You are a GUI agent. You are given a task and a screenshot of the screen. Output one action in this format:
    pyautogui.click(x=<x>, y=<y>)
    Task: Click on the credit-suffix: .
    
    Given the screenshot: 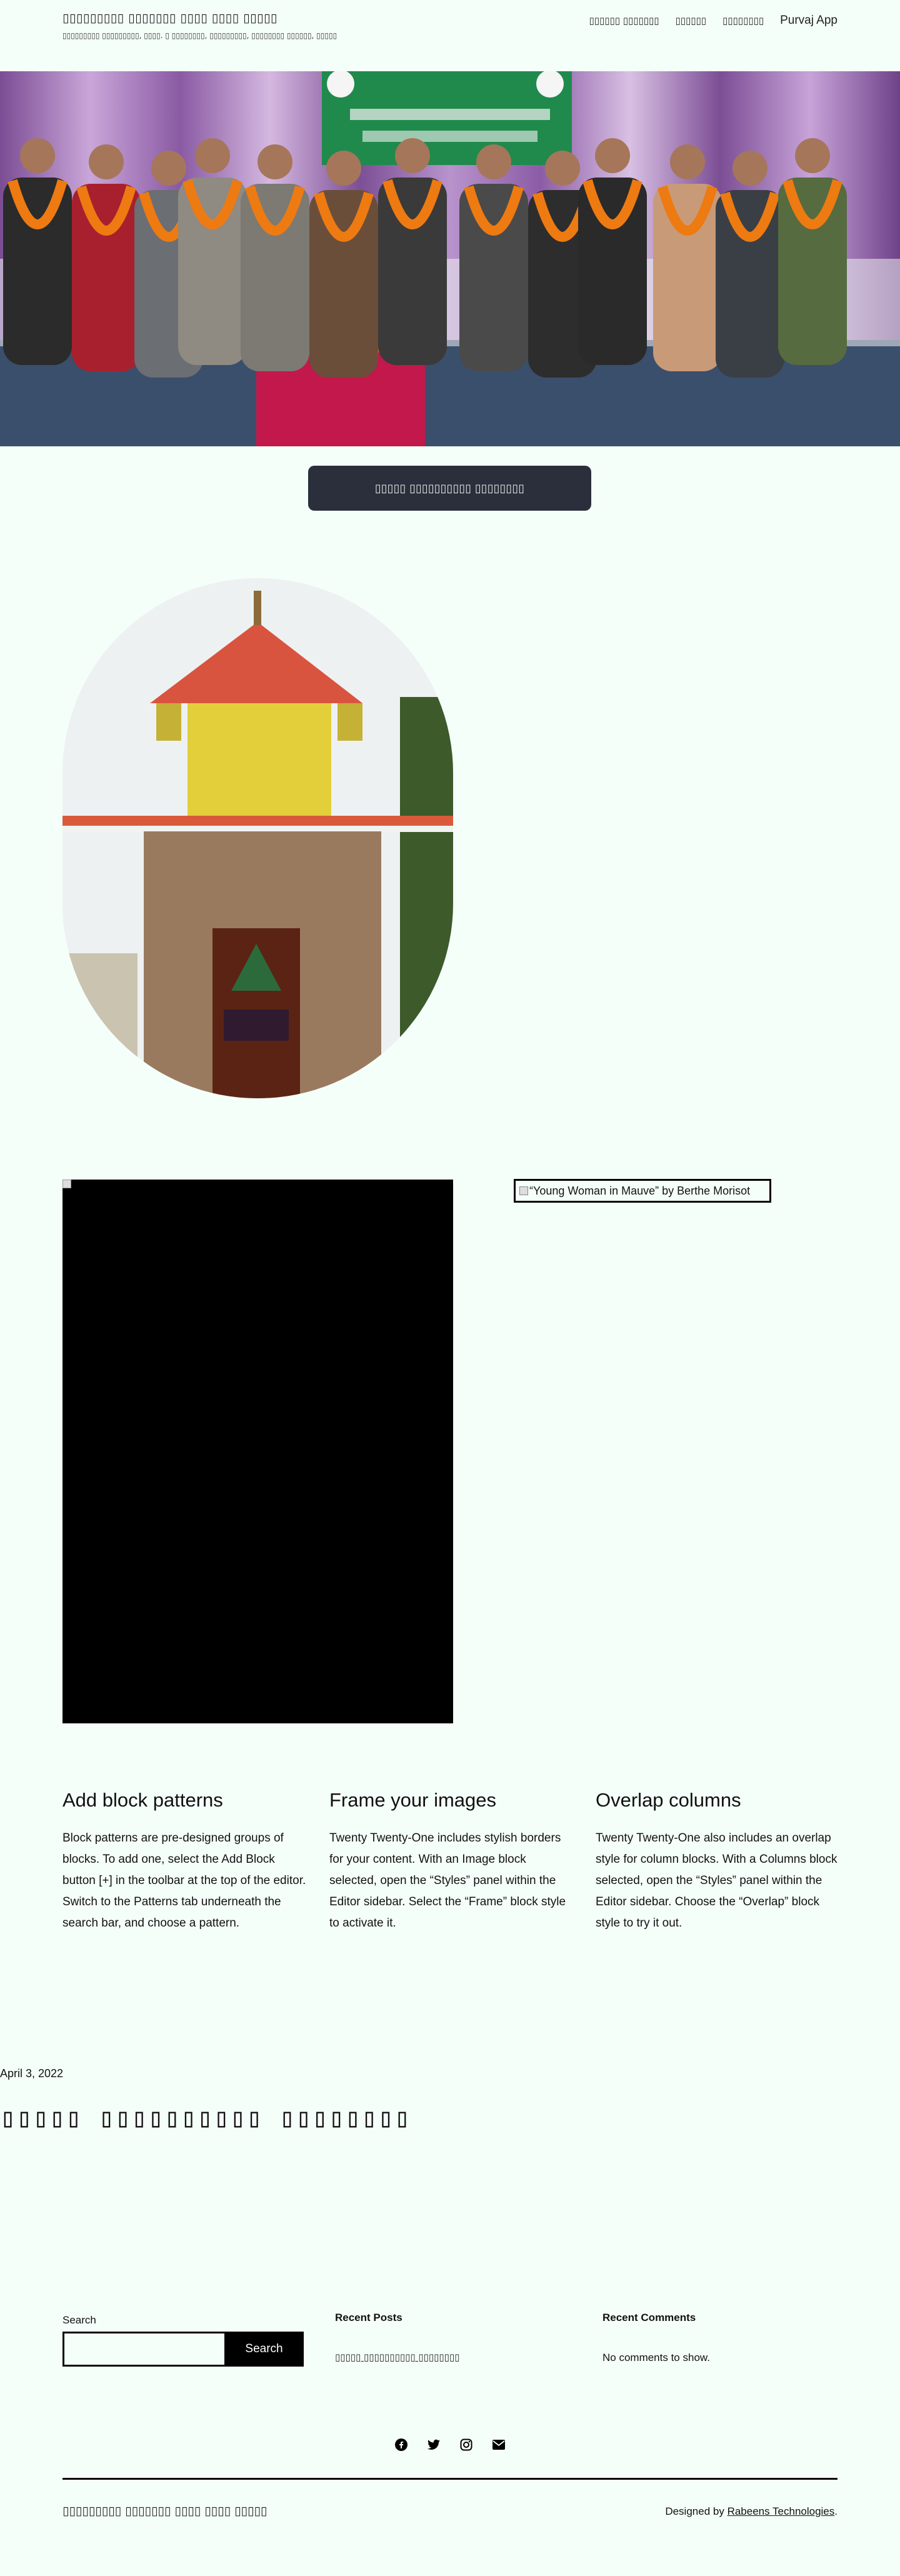 What is the action you would take?
    pyautogui.click(x=836, y=2511)
    